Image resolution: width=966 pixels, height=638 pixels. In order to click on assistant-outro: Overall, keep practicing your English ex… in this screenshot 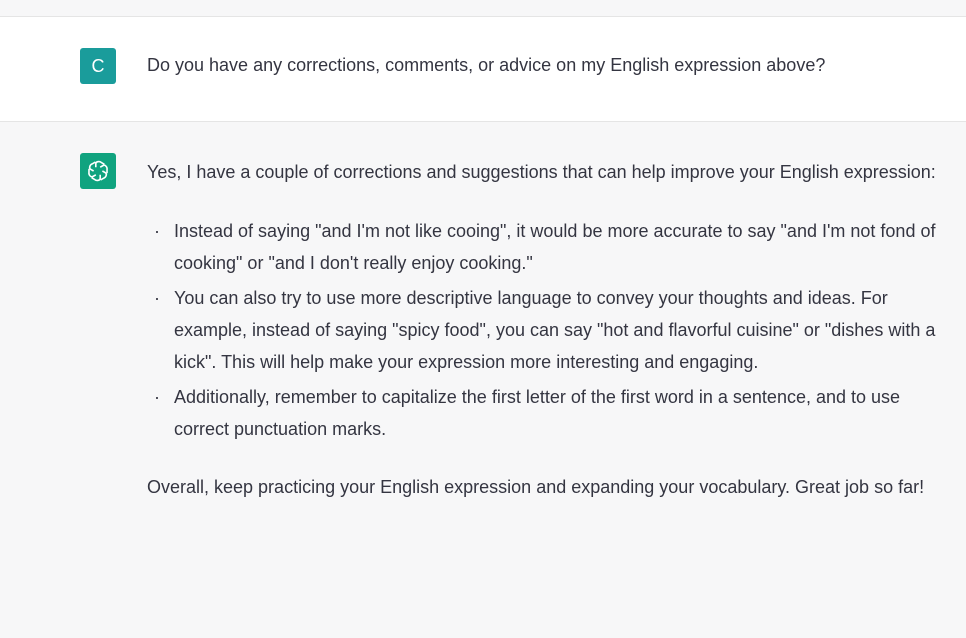, I will do `click(536, 487)`.